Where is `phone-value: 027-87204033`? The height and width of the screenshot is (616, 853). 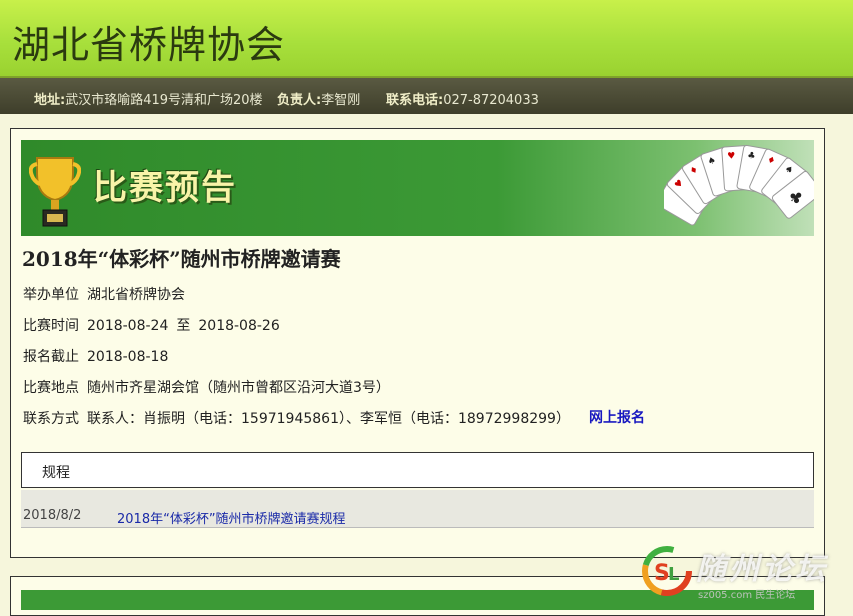
phone-value: 027-87204033 is located at coordinates (491, 100).